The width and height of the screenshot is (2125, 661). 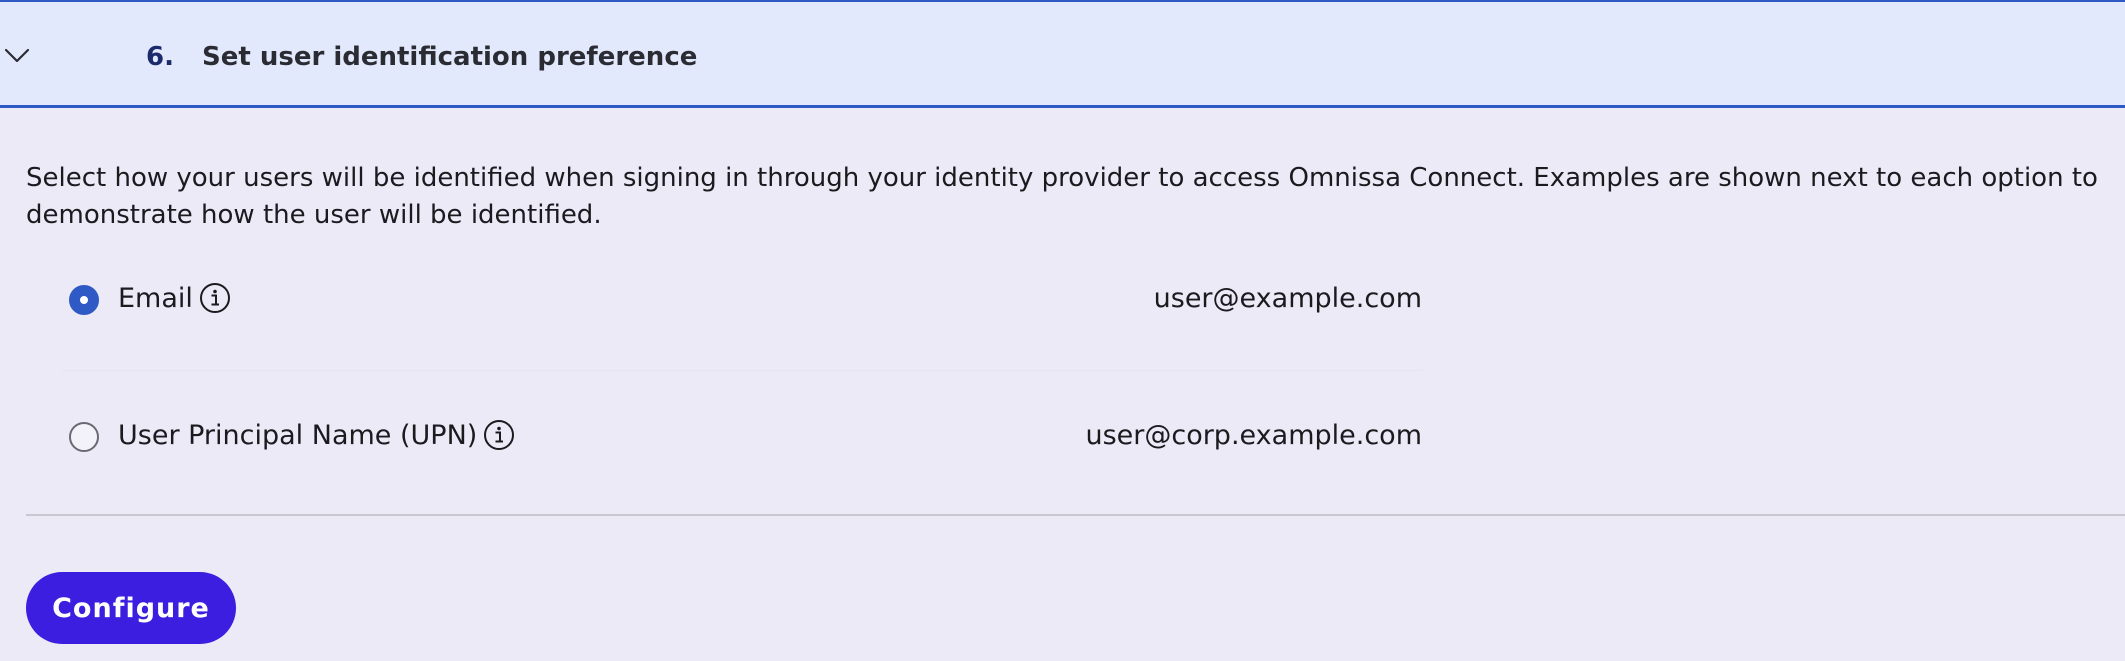 What do you see at coordinates (17, 55) in the screenshot?
I see `chevron-down-icon` at bounding box center [17, 55].